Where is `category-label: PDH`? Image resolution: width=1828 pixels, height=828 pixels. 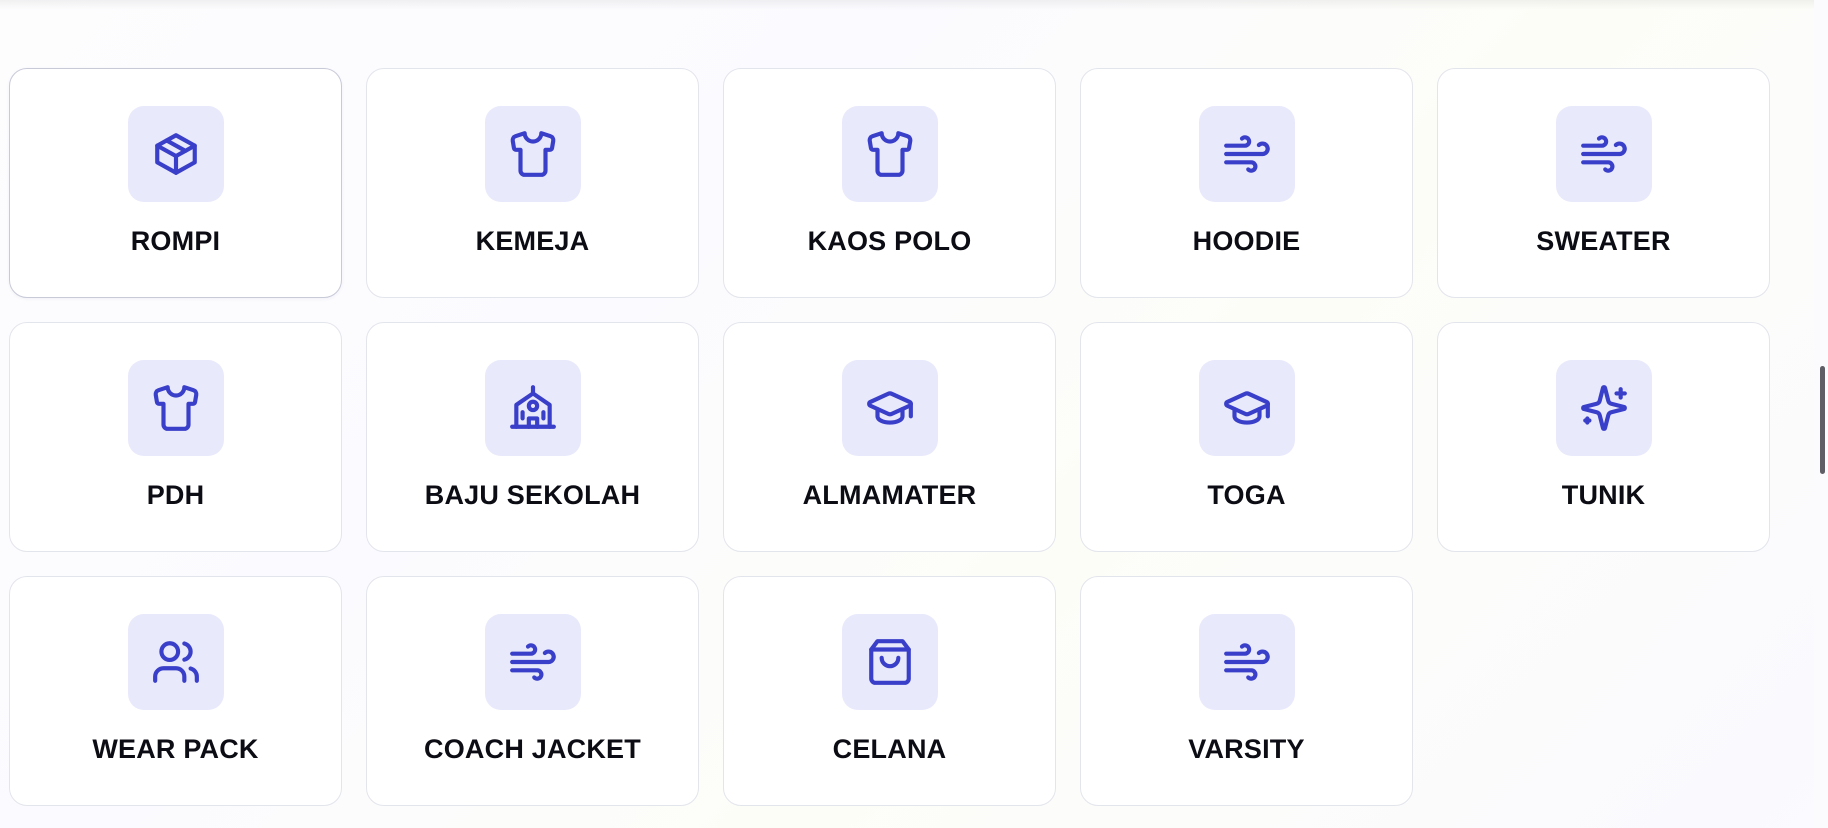 category-label: PDH is located at coordinates (175, 495).